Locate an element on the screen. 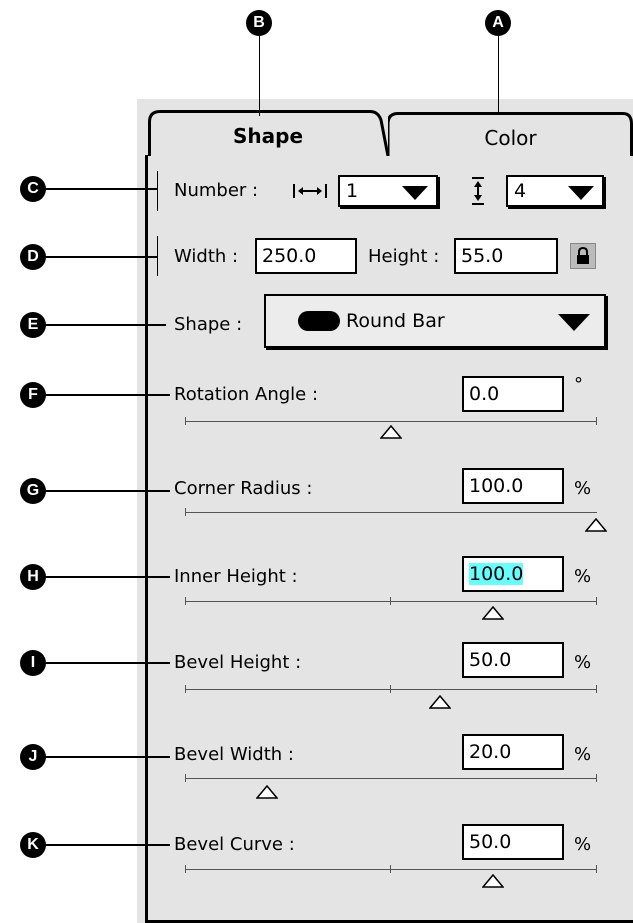 The height and width of the screenshot is (923, 633). height-label: Height : is located at coordinates (404, 256).